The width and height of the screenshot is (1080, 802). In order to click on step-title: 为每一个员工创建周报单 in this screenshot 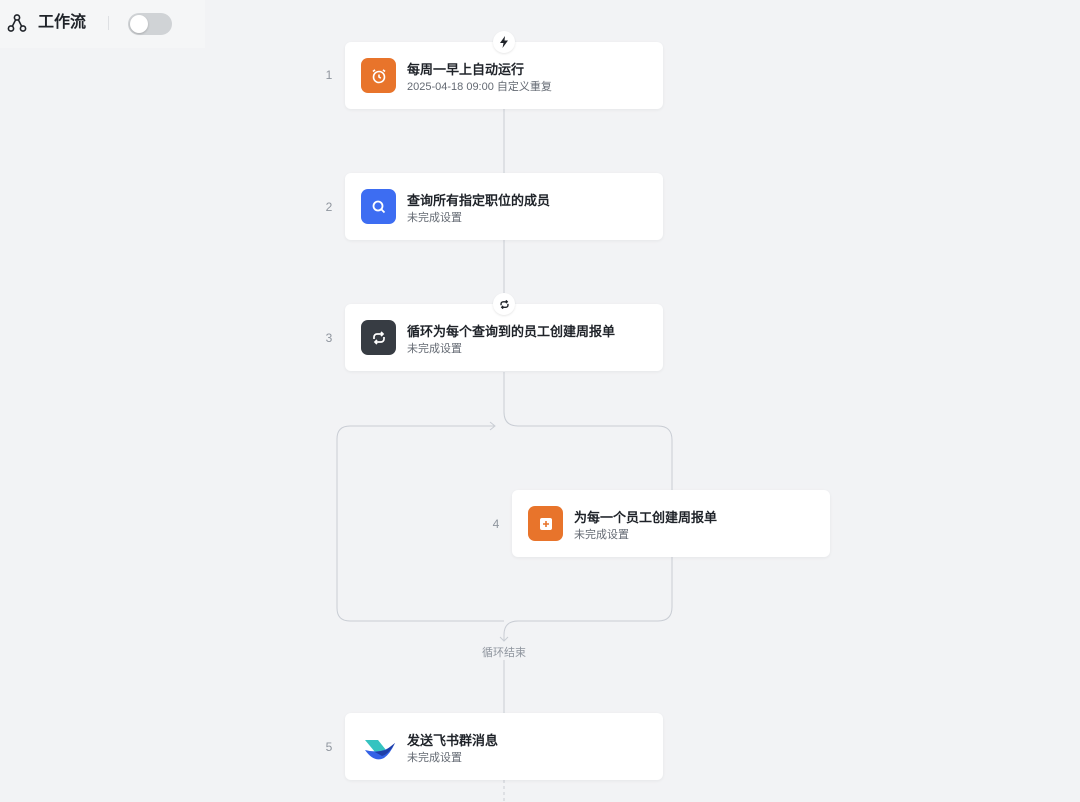, I will do `click(646, 517)`.